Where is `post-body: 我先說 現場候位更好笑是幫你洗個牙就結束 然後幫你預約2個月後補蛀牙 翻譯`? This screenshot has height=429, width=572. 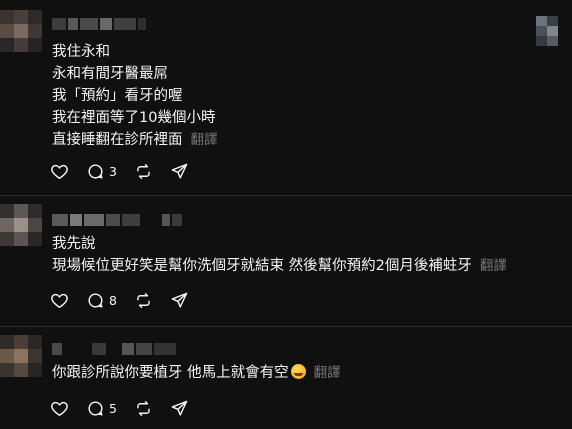 post-body: 我先說 現場候位更好笑是幫你洗個牙就結束 然後幫你預約2個月後補蛀牙 翻譯 is located at coordinates (279, 255).